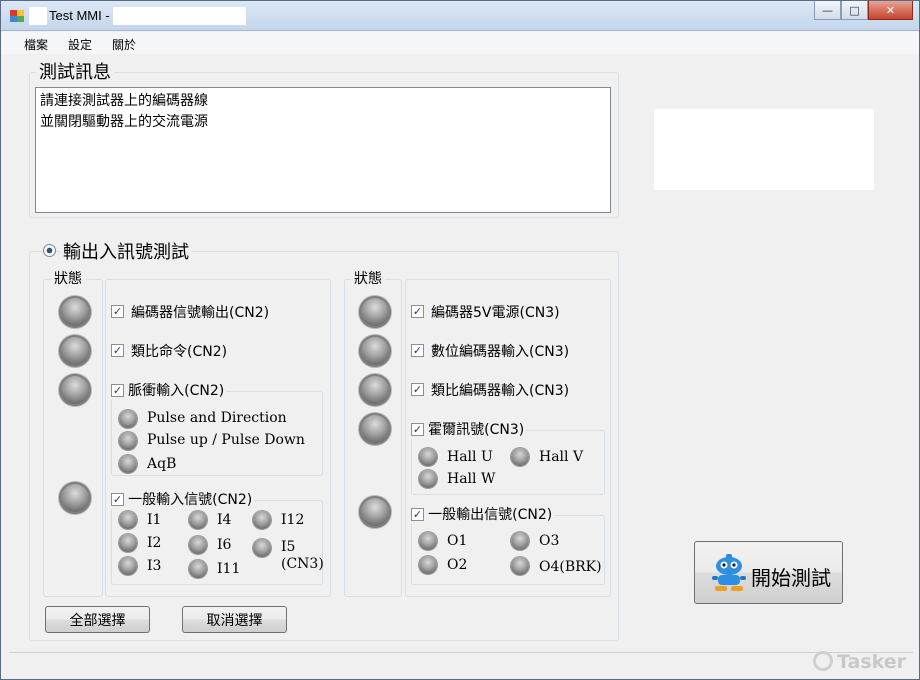 Image resolution: width=920 pixels, height=680 pixels. What do you see at coordinates (457, 565) in the screenshot?
I see `output-o2: O2` at bounding box center [457, 565].